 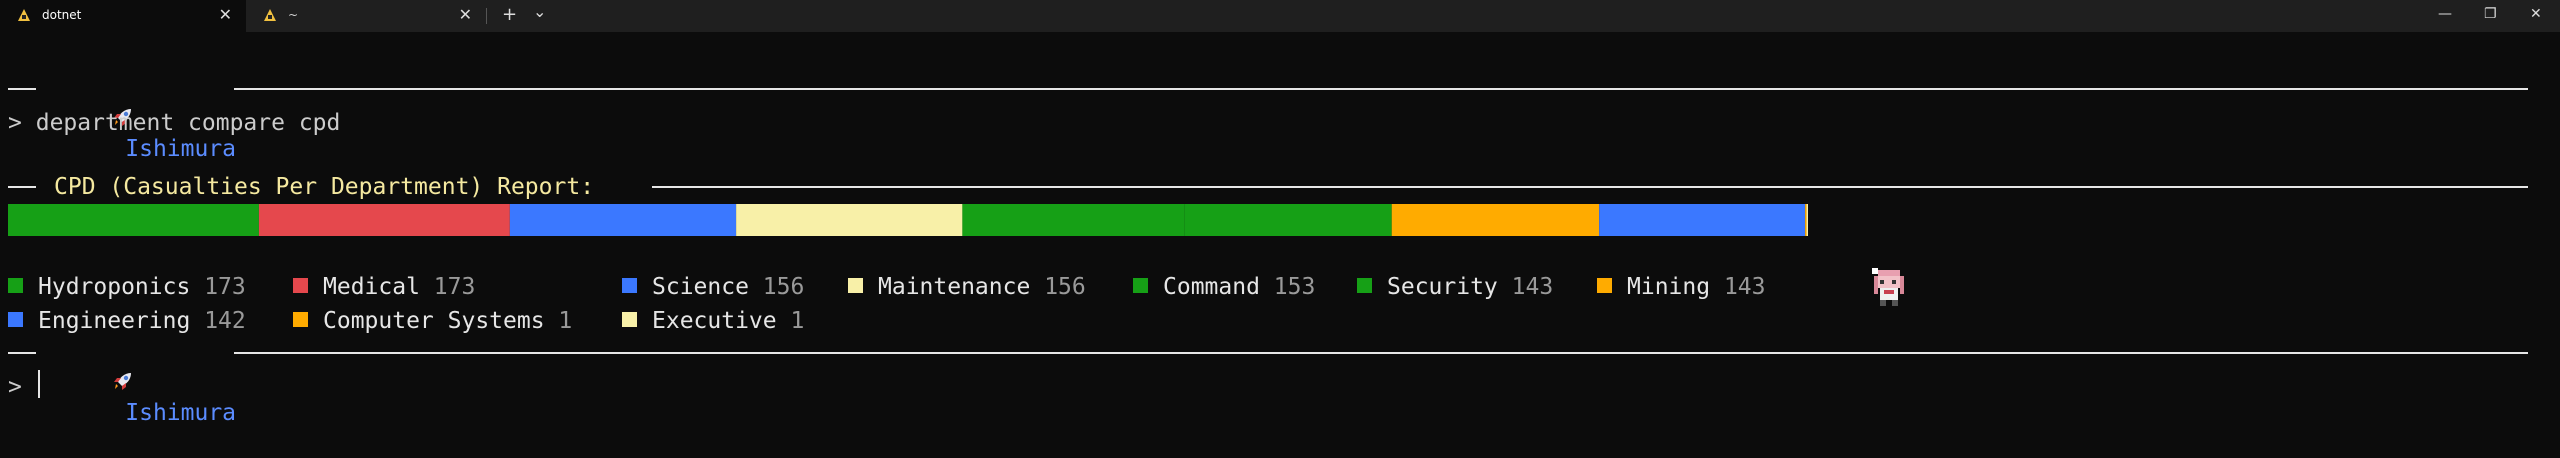 I want to click on legend-label: Science, so click(x=700, y=287).